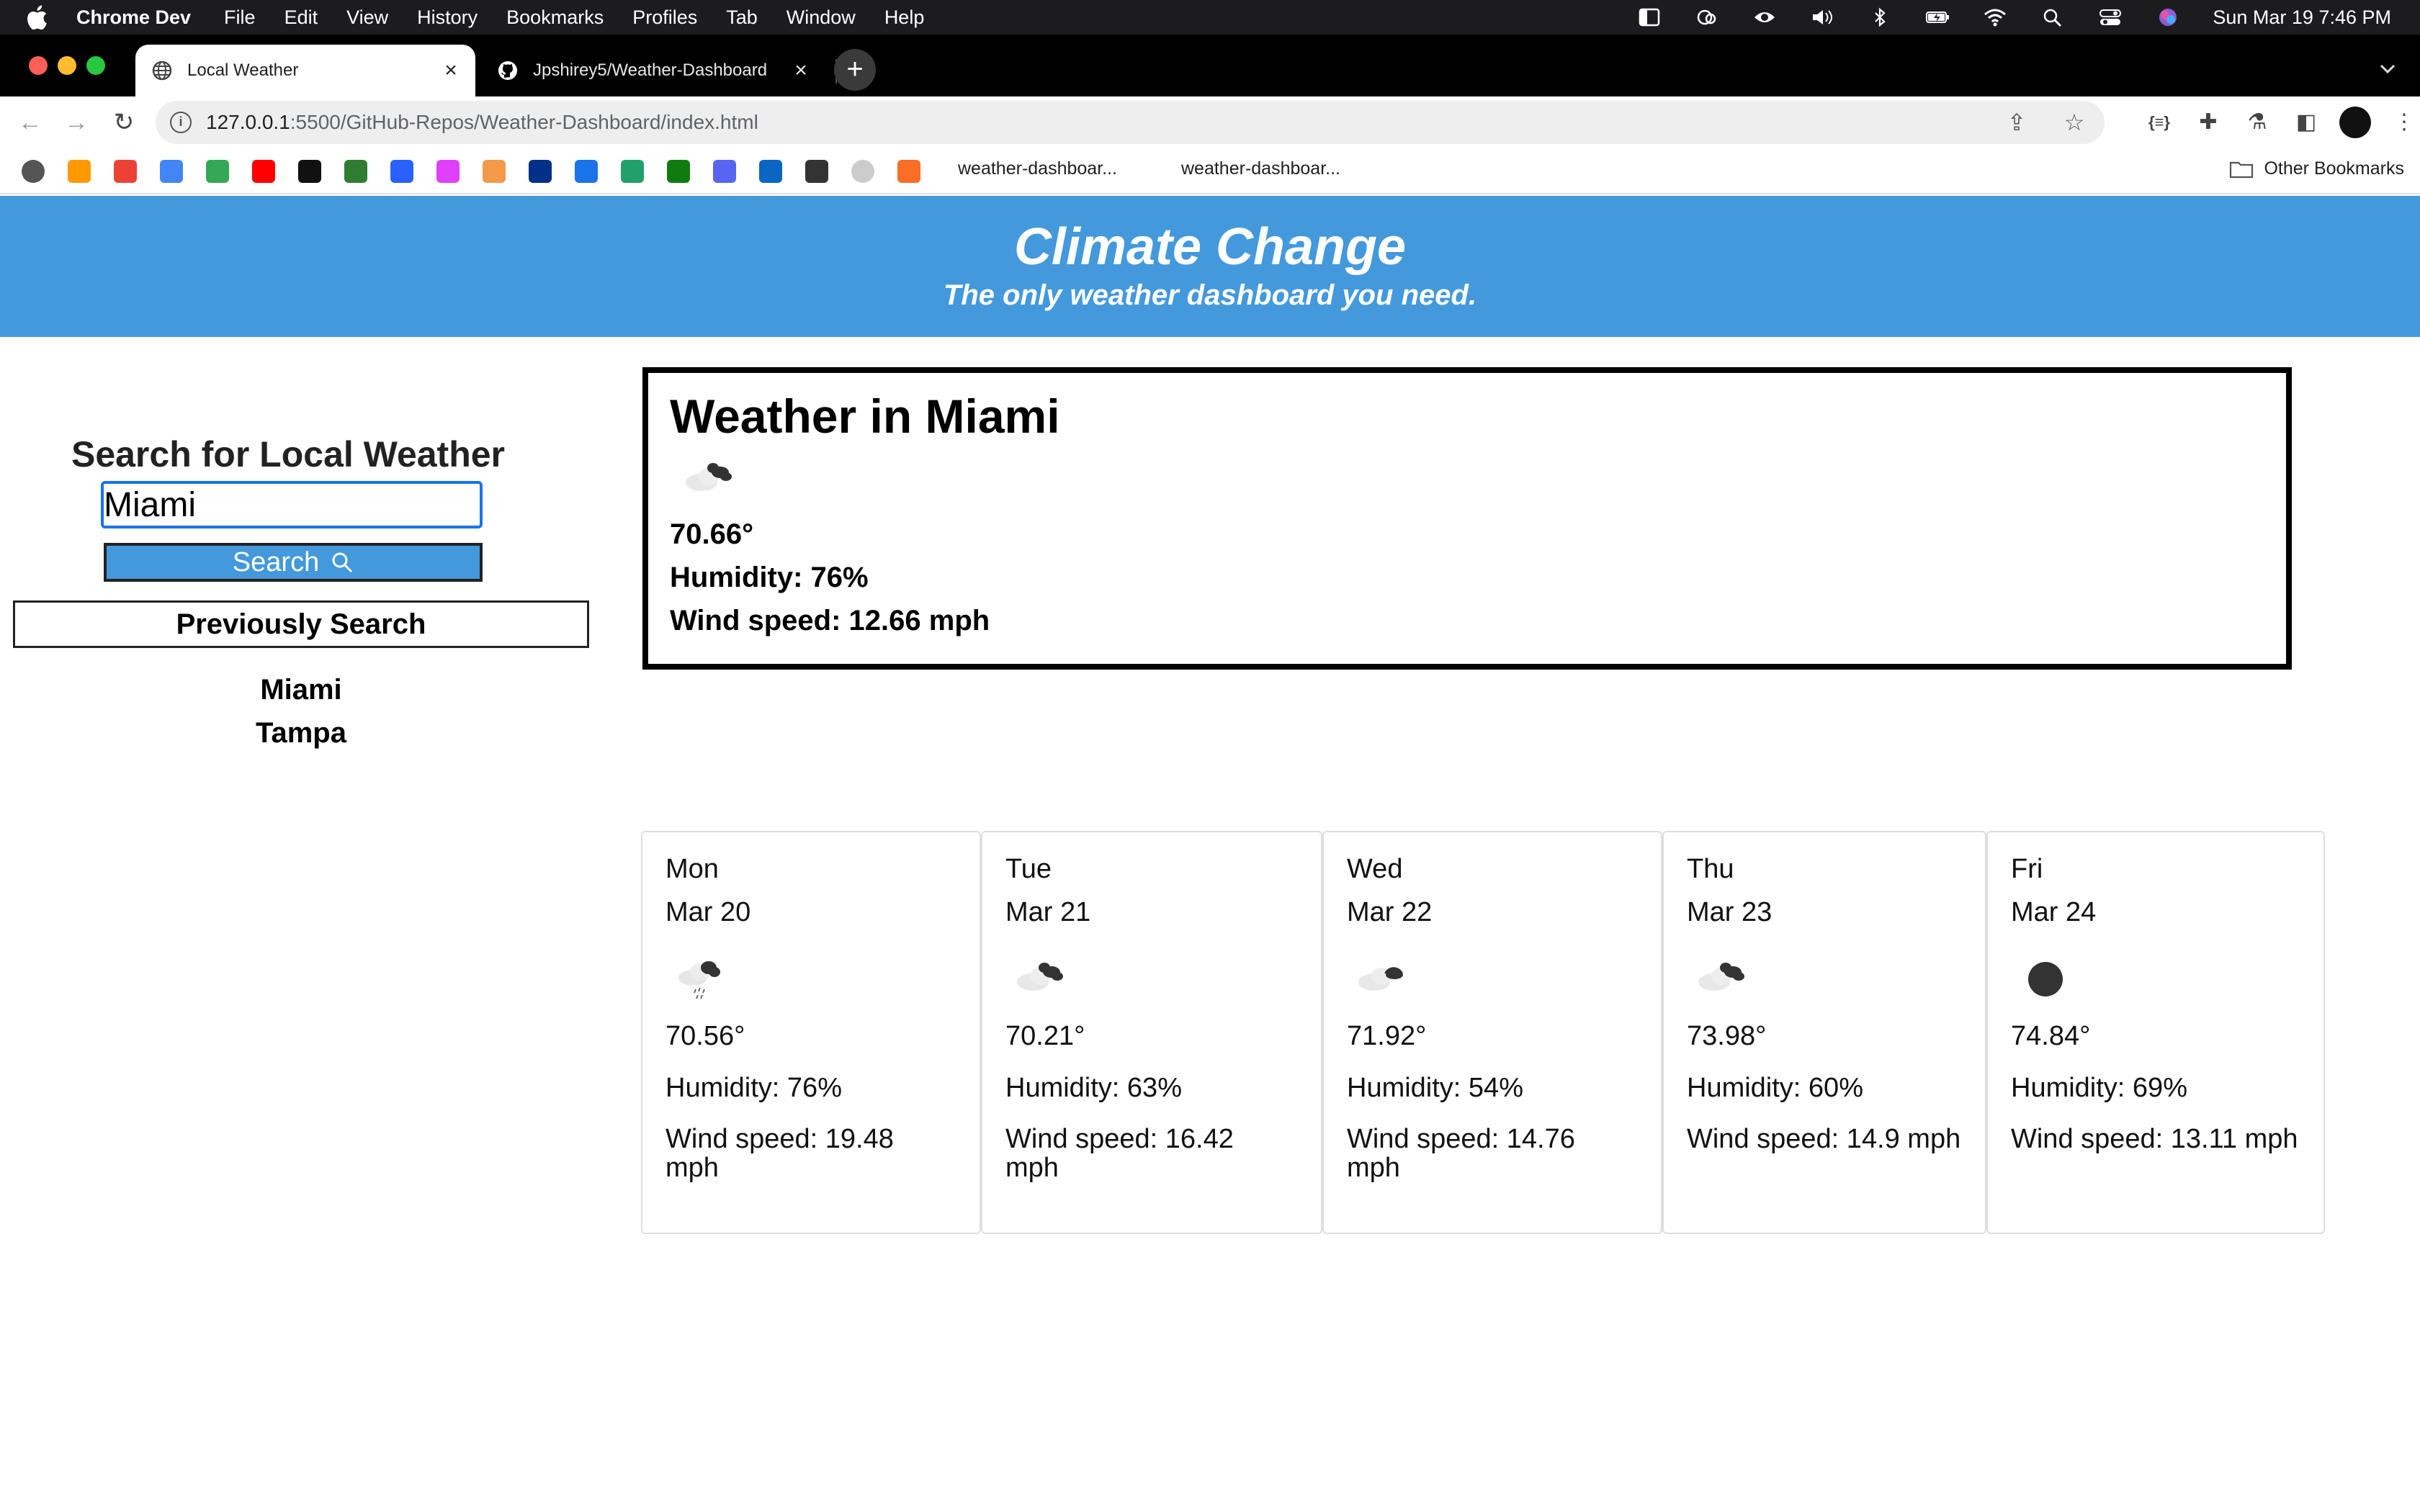  Describe the element at coordinates (301, 689) in the screenshot. I see `history-item-miami: Miami` at that location.